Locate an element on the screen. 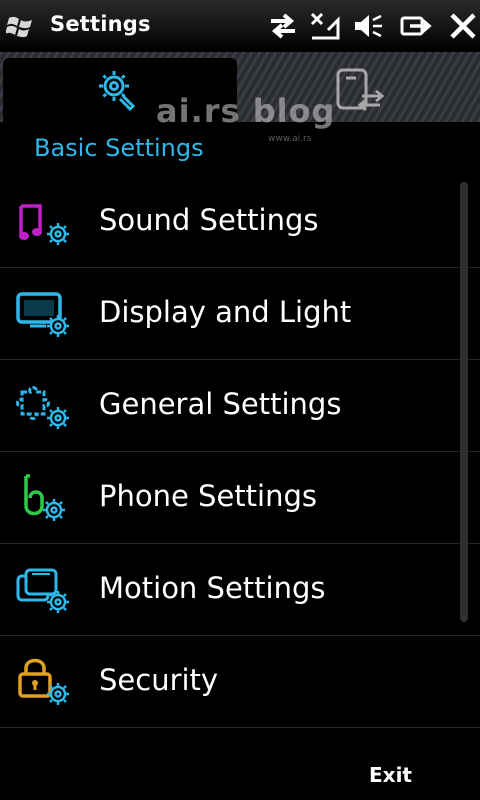 The image size is (480, 800). list-item-display-and-light: Display and Light is located at coordinates (240, 314).